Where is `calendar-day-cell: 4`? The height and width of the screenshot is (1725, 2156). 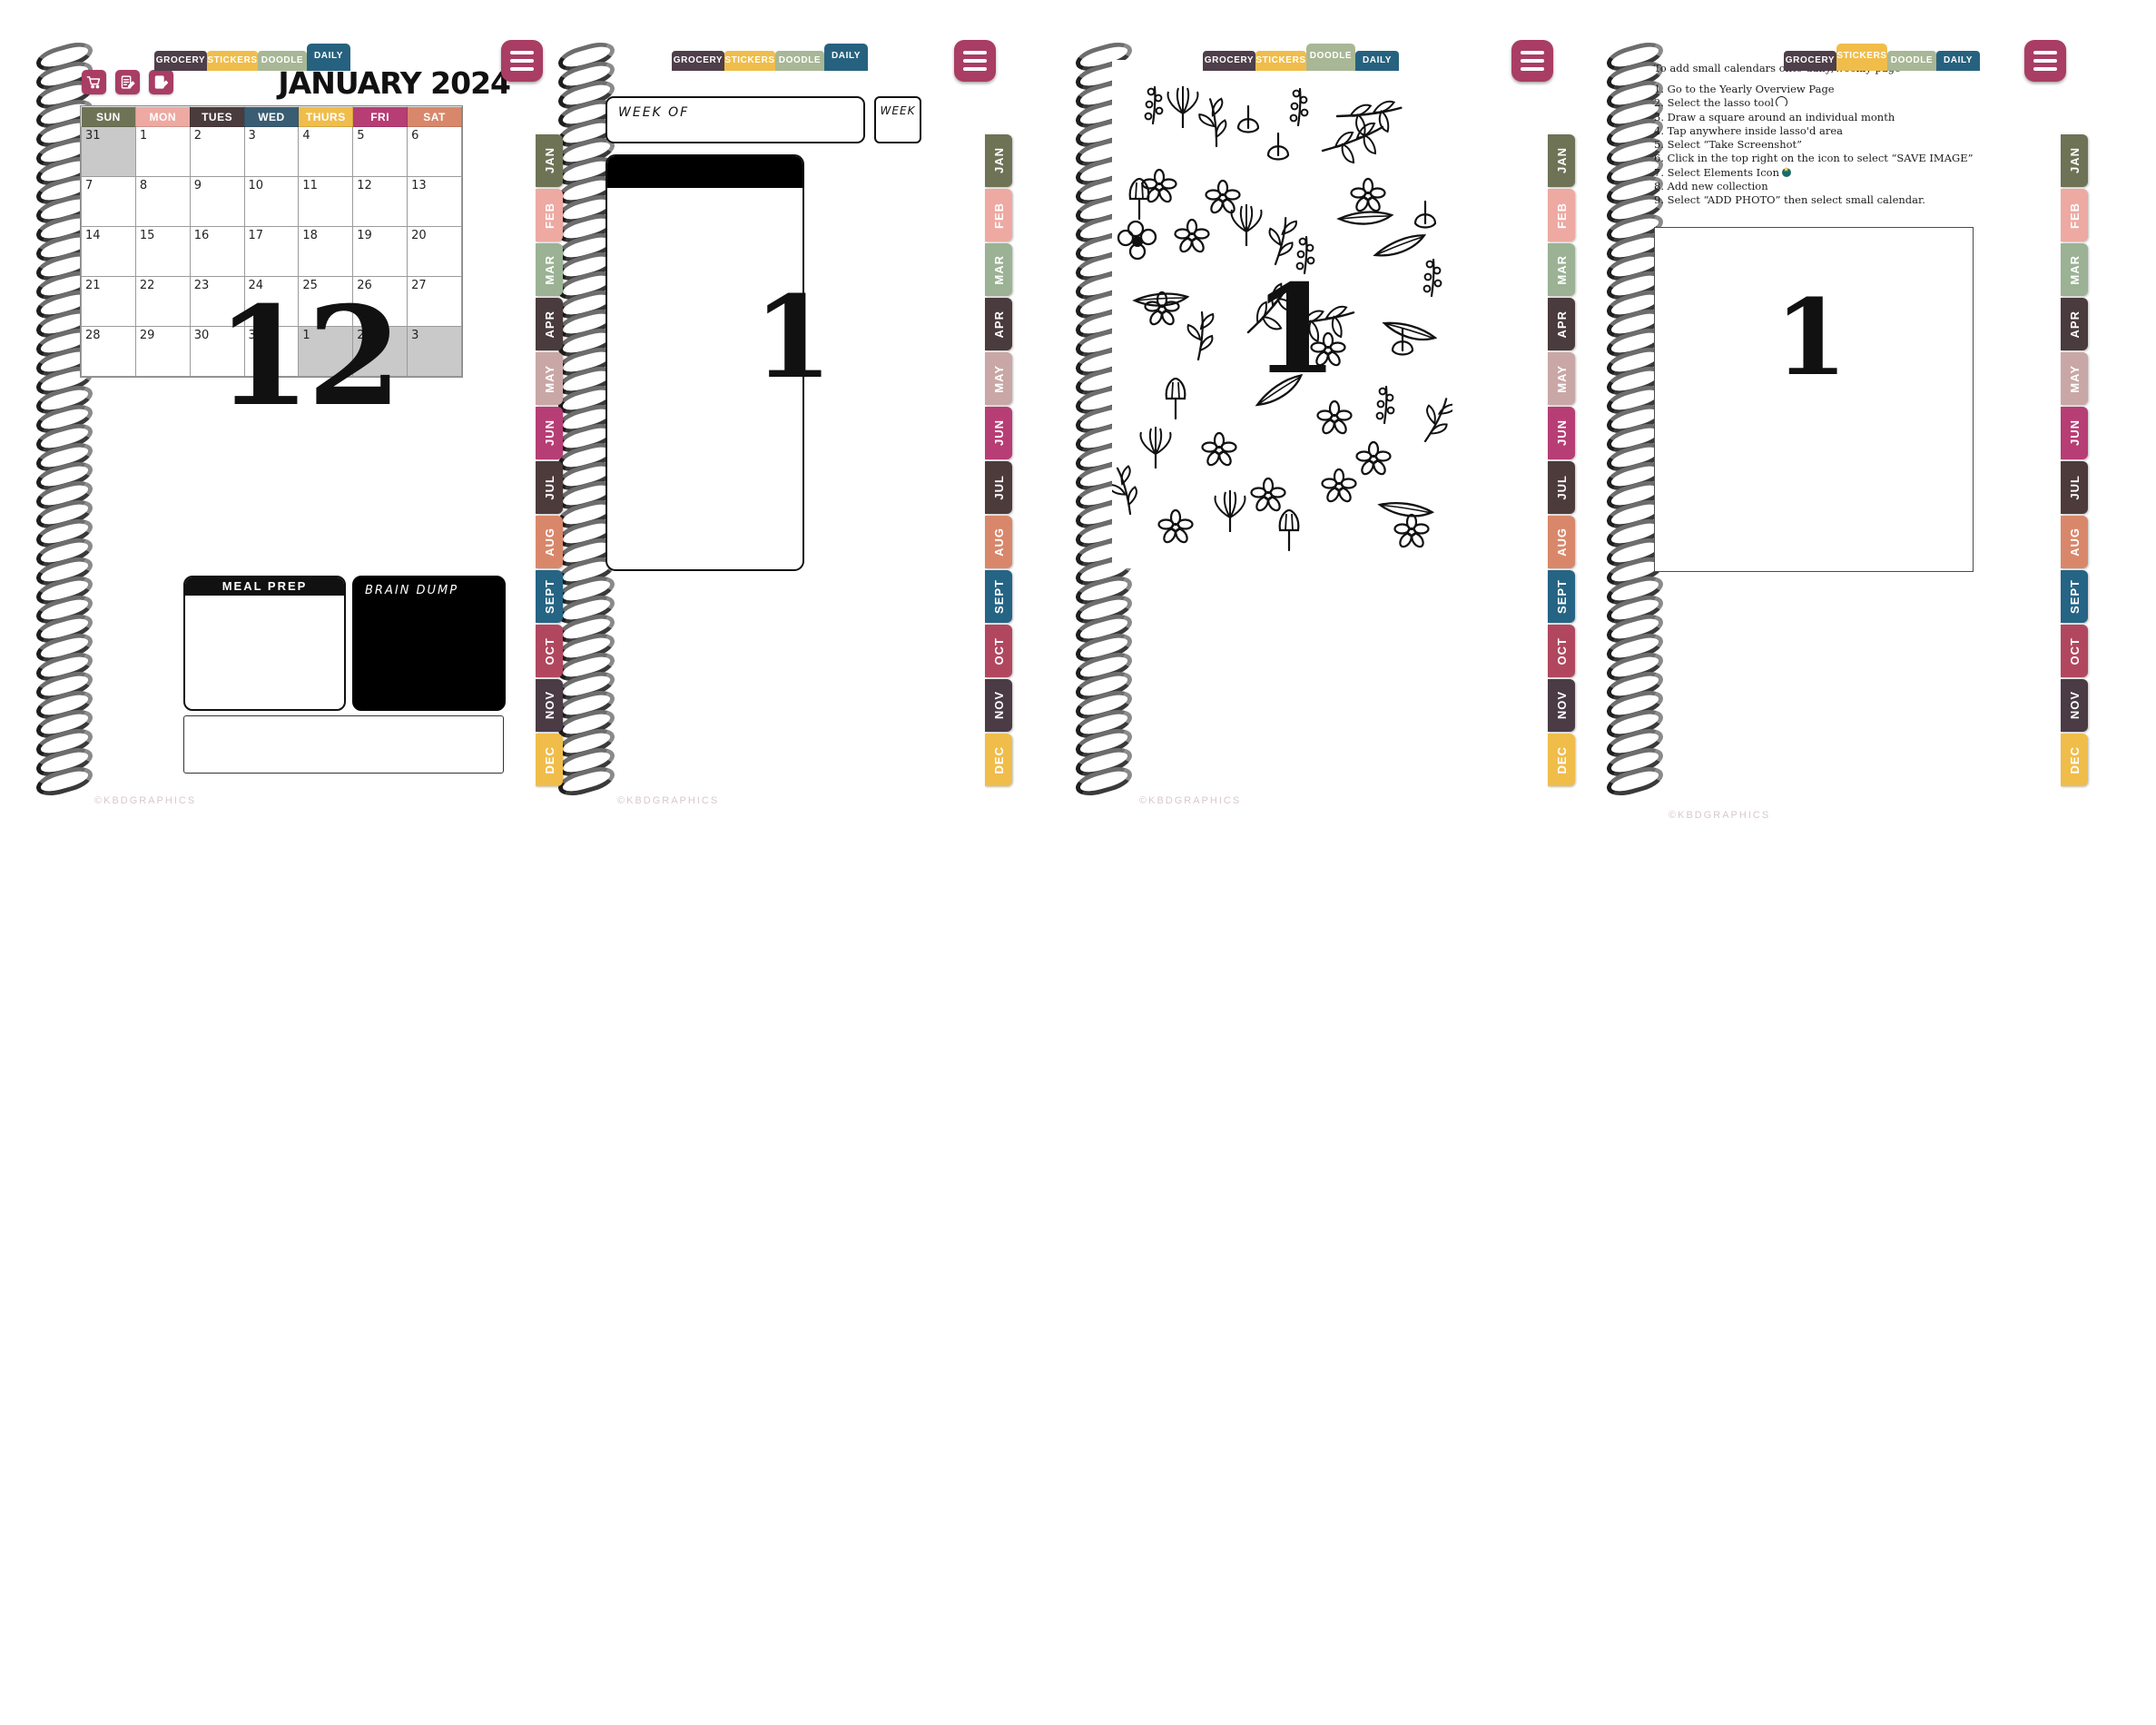 calendar-day-cell: 4 is located at coordinates (326, 152).